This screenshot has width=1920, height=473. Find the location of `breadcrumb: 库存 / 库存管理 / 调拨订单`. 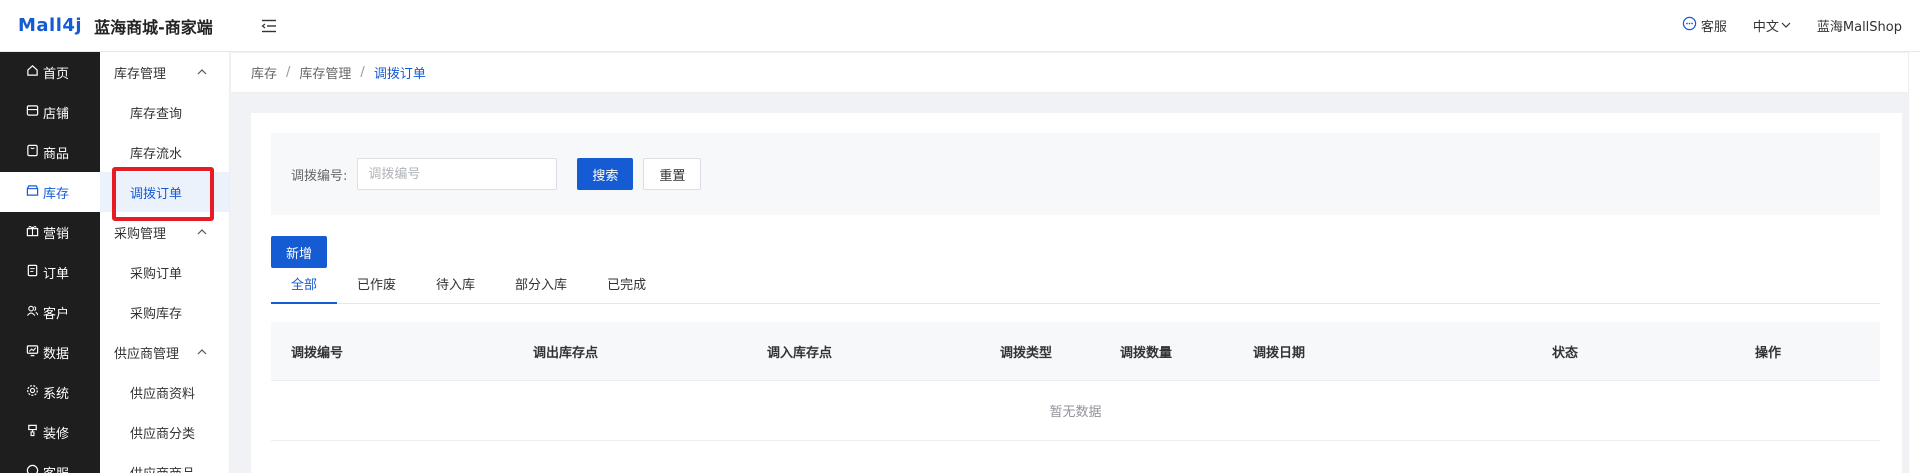

breadcrumb: 库存 / 库存管理 / 调拨订单 is located at coordinates (1069, 73).